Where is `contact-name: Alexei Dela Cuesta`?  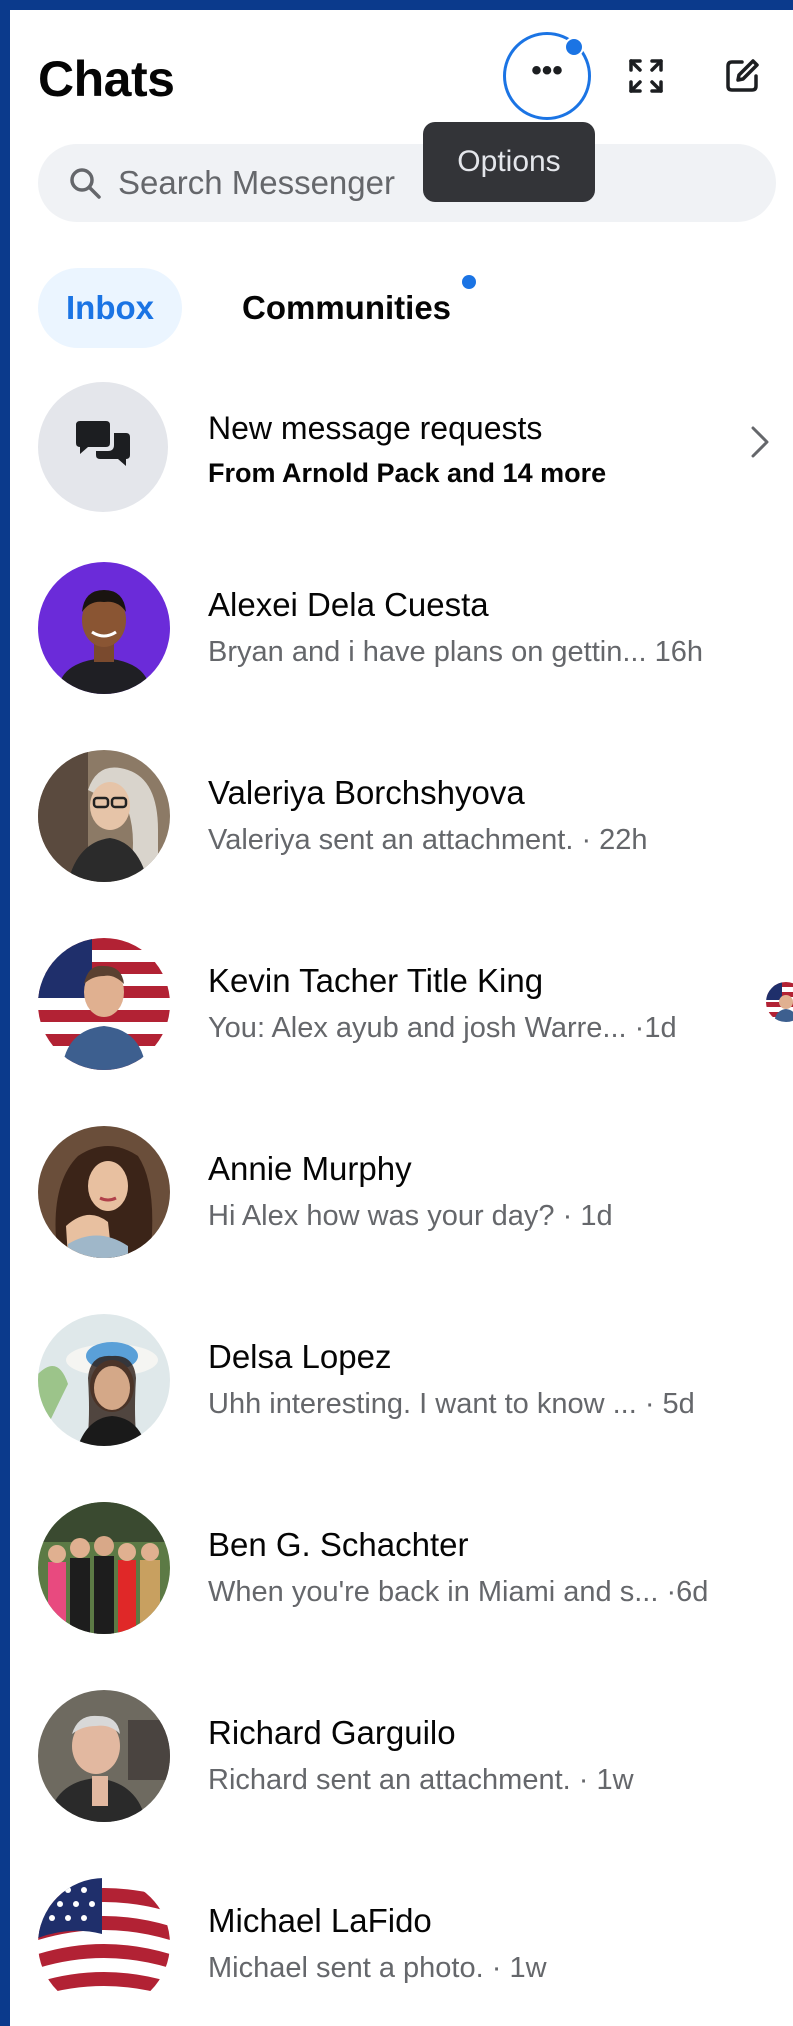 contact-name: Alexei Dela Cuesta is located at coordinates (348, 604).